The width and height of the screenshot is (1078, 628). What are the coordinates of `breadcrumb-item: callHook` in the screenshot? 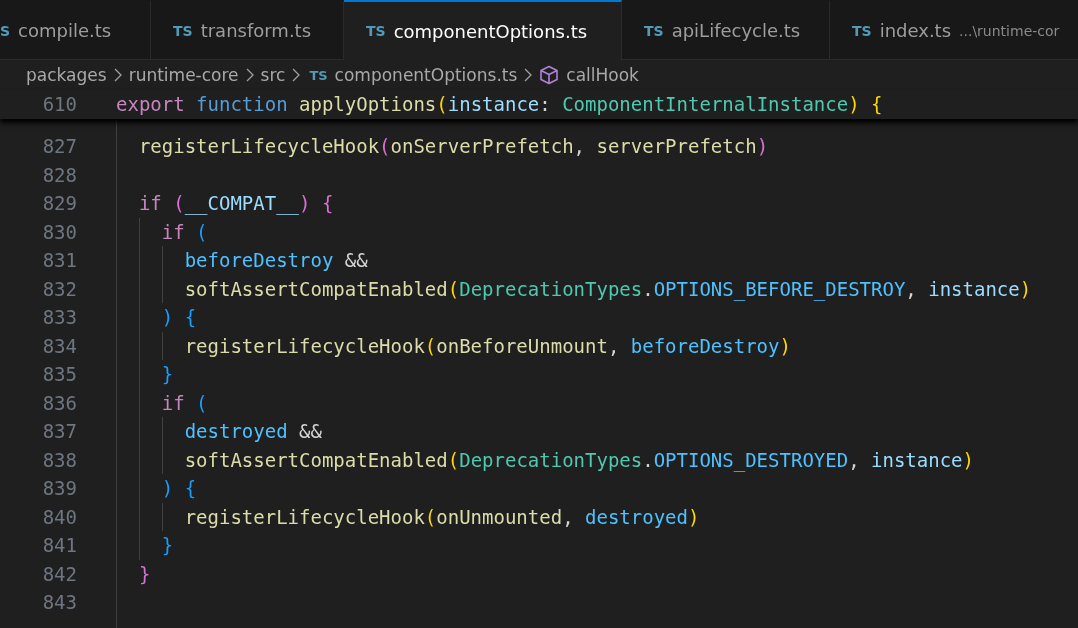 It's located at (602, 75).